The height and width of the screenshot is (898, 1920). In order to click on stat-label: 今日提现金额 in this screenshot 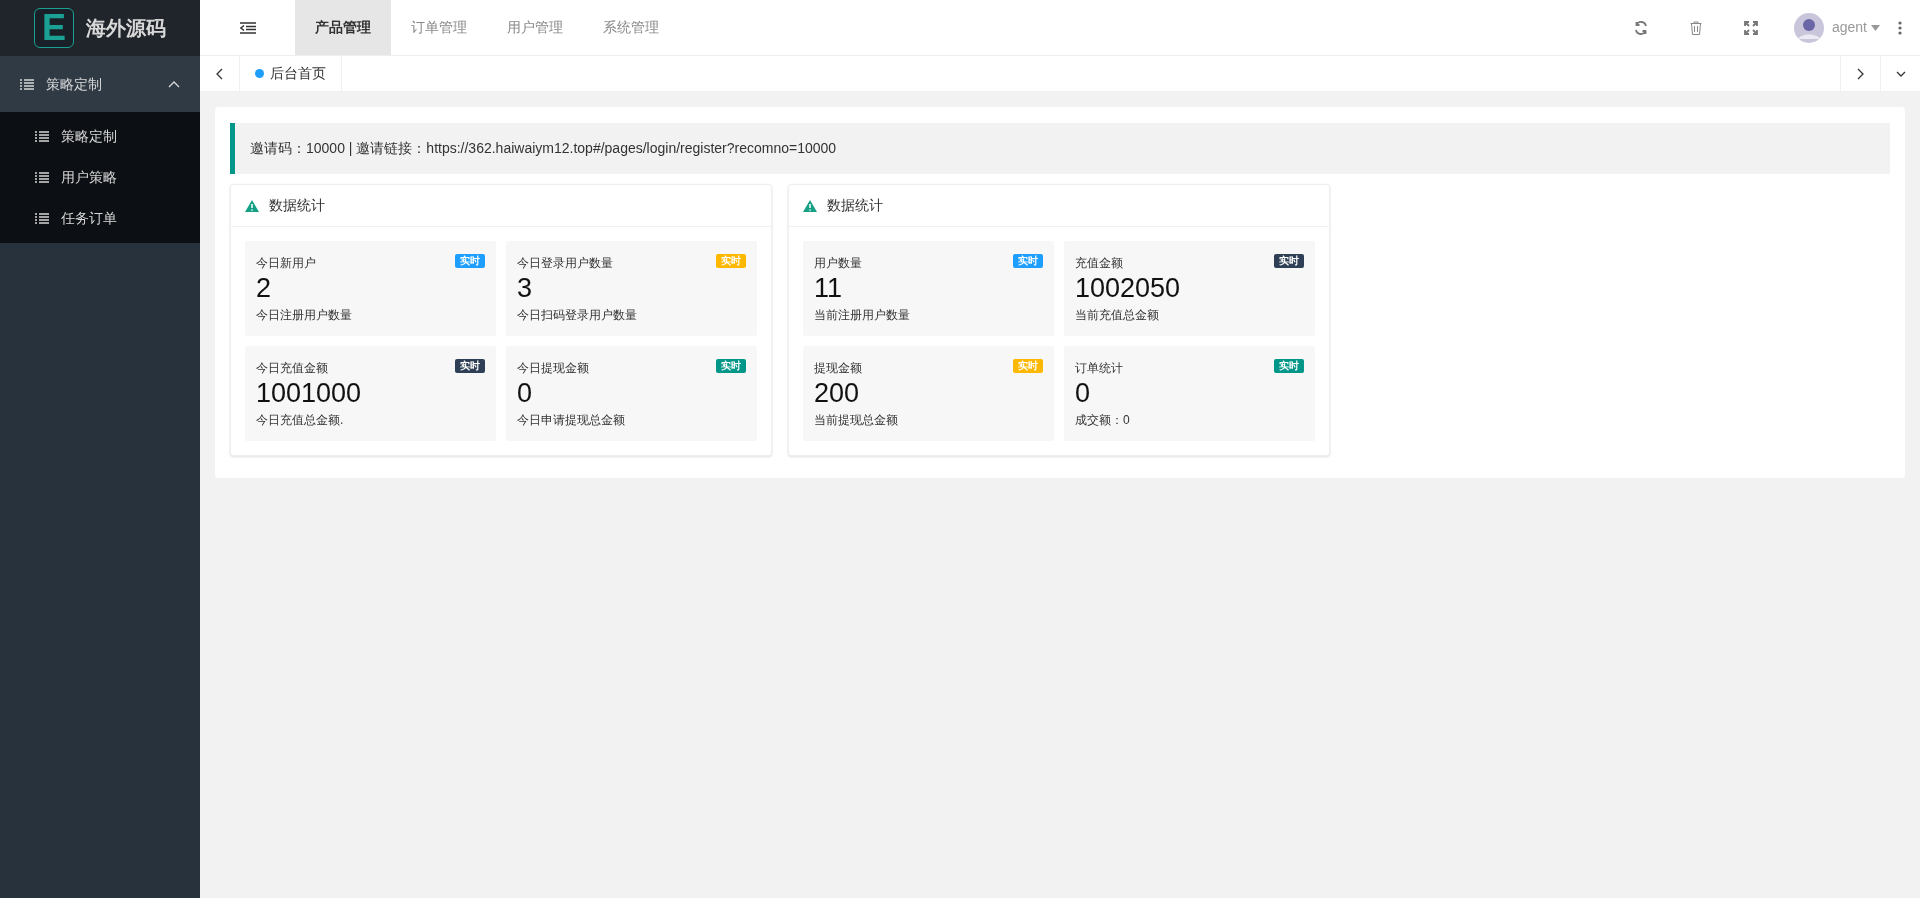, I will do `click(553, 368)`.